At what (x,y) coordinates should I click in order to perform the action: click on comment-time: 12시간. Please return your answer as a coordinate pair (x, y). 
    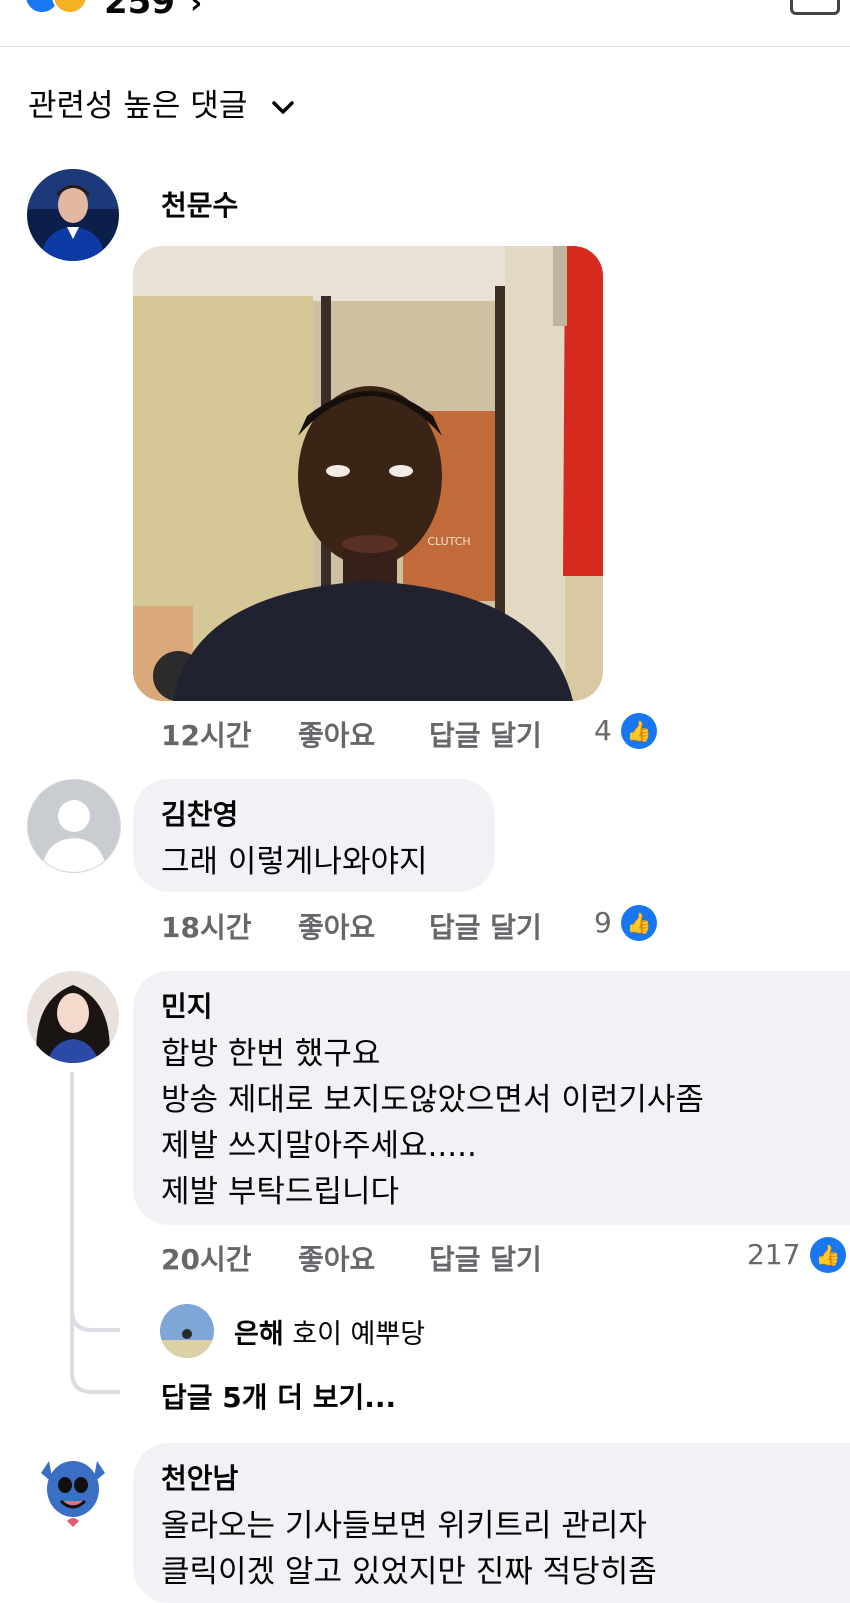
    Looking at the image, I should click on (206, 735).